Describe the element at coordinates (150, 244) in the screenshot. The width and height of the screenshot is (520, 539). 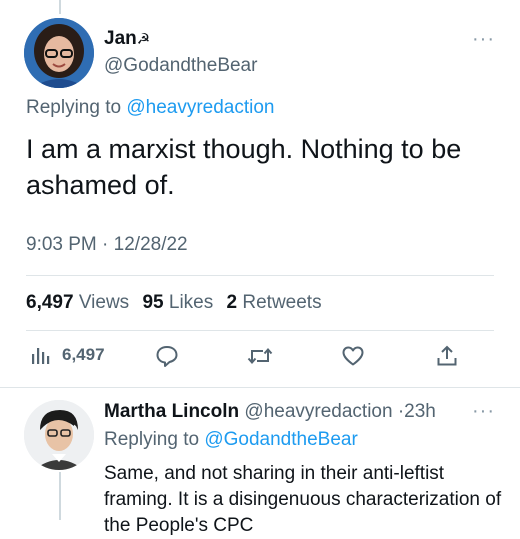
I see `tweet-date: 12/28/22` at that location.